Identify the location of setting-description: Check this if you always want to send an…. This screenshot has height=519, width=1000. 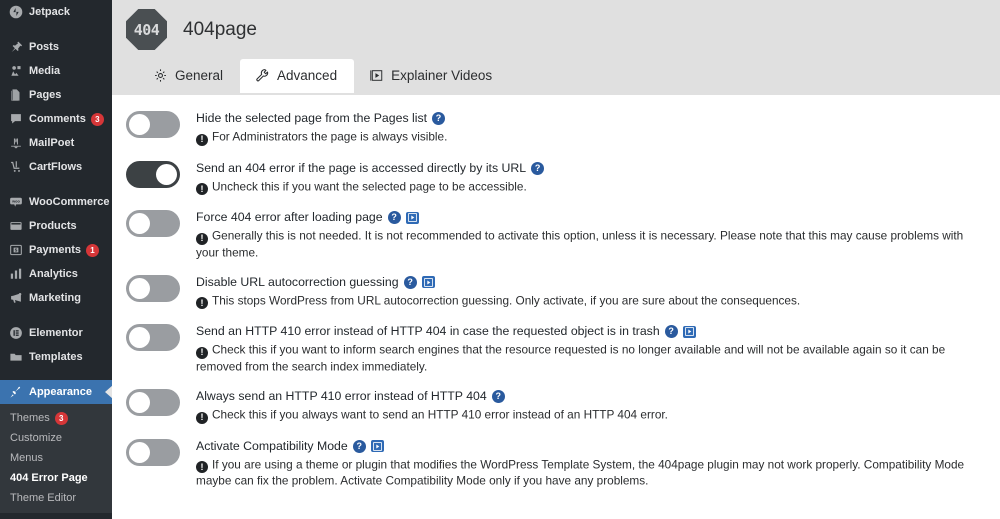
(440, 414).